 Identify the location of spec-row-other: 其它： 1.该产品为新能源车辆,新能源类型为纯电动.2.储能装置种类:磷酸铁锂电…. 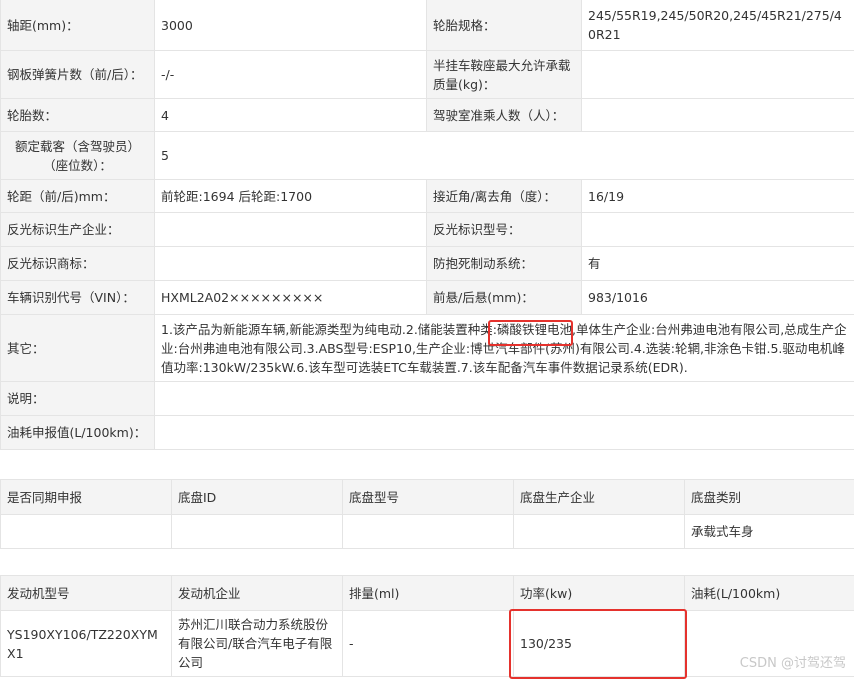
(427, 348).